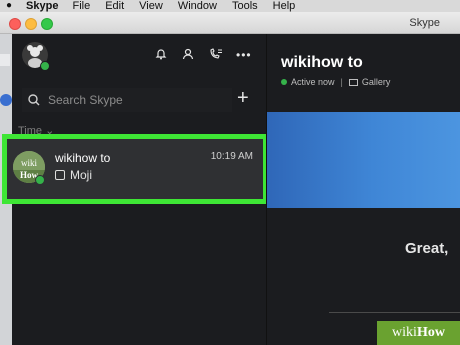 Image resolution: width=460 pixels, height=345 pixels. I want to click on watermark-wiki: wiki, so click(404, 332).